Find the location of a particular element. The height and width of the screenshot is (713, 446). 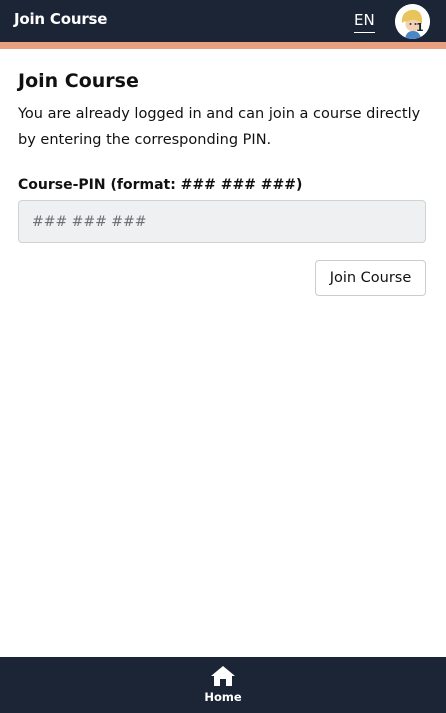

join-course-button: Join Course is located at coordinates (370, 278).